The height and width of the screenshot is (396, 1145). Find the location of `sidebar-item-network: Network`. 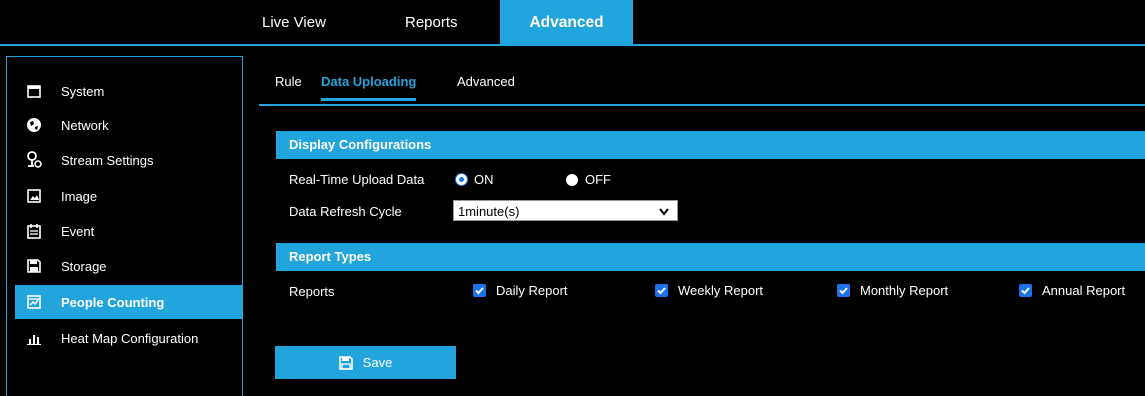

sidebar-item-network: Network is located at coordinates (129, 125).